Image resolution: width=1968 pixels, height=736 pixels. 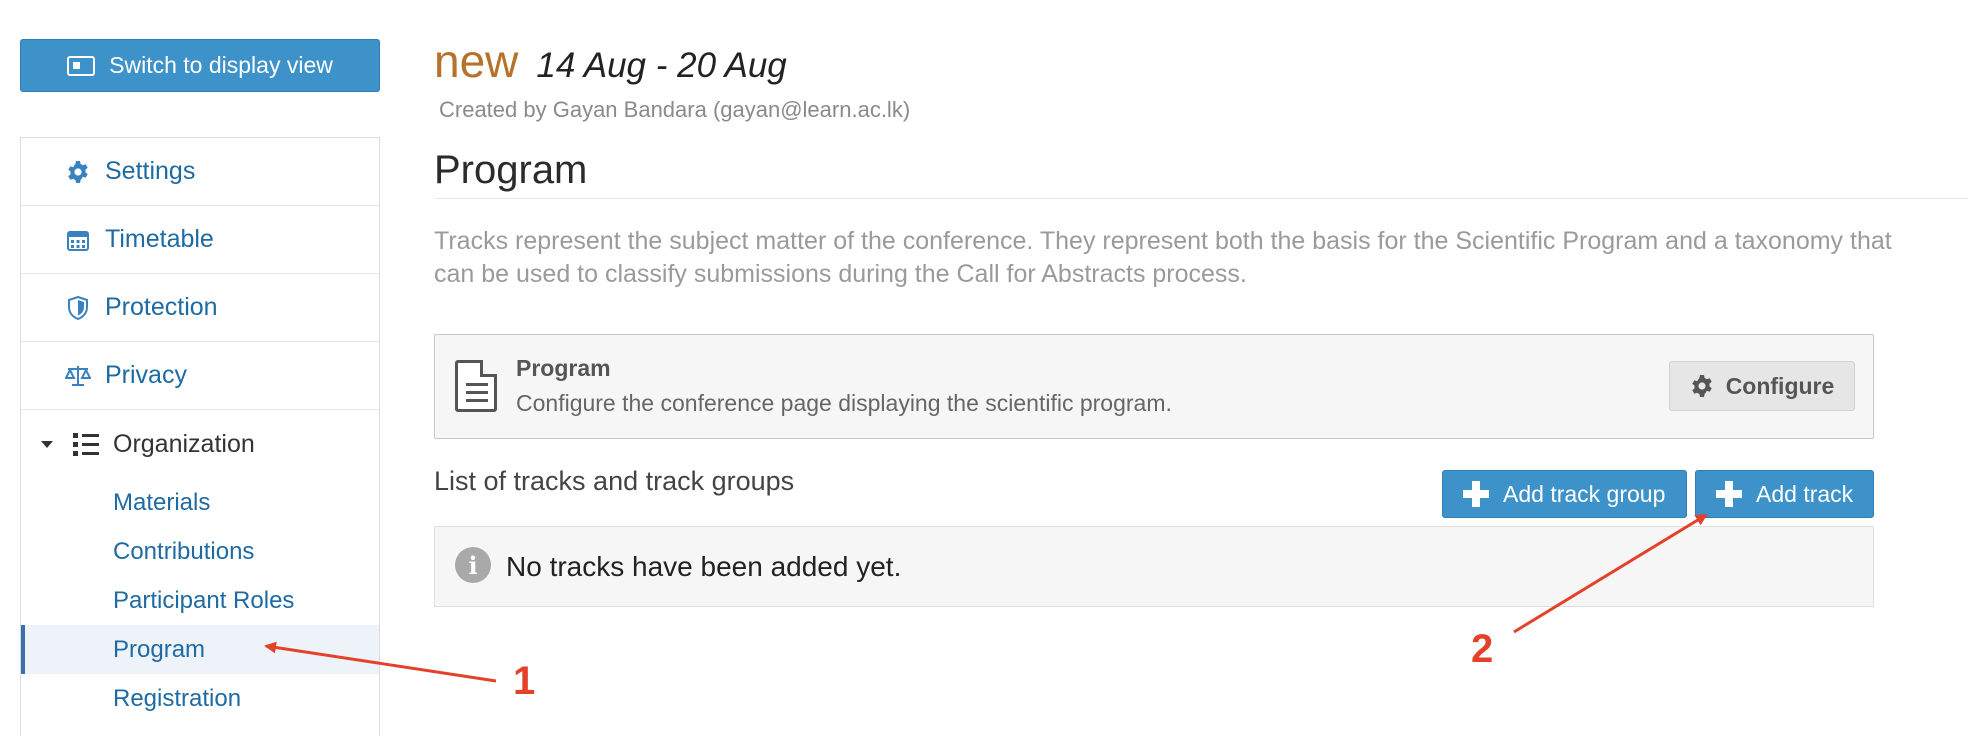 I want to click on empty-tracks-text: No tracks have been added yet., so click(x=704, y=566).